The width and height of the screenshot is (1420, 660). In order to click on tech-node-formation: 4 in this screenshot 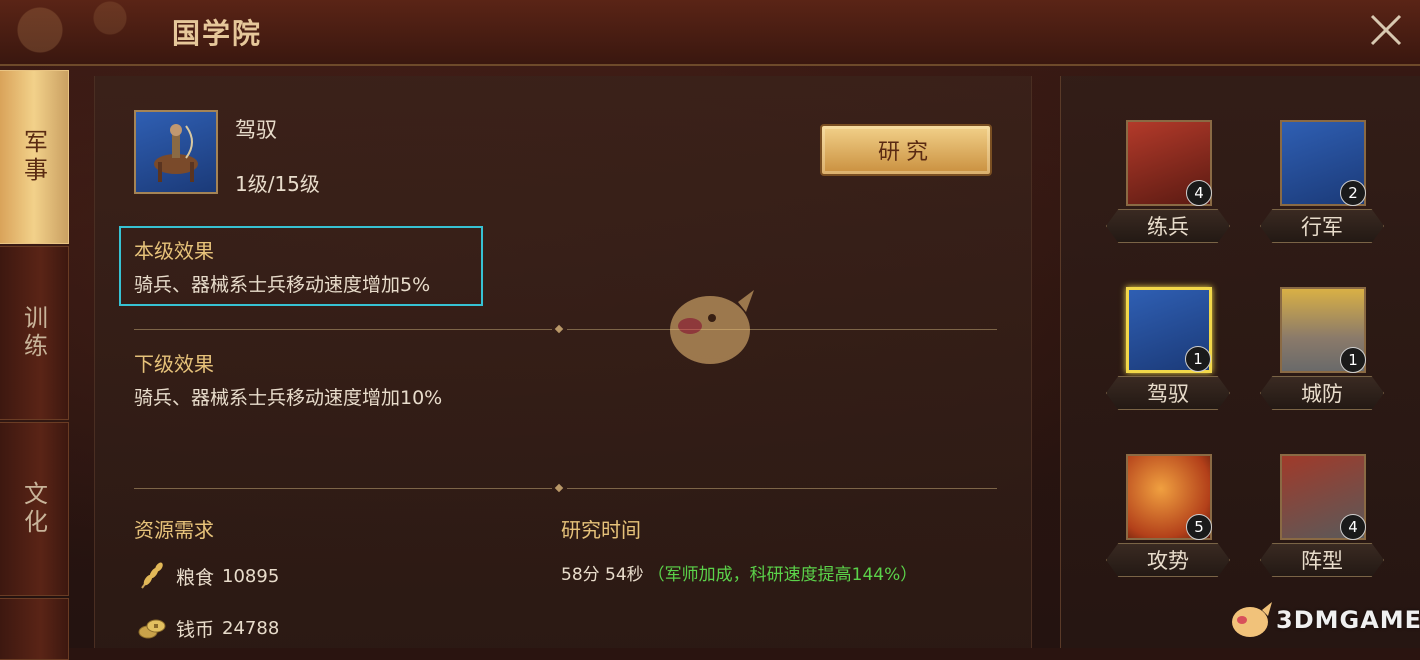, I will do `click(1323, 497)`.